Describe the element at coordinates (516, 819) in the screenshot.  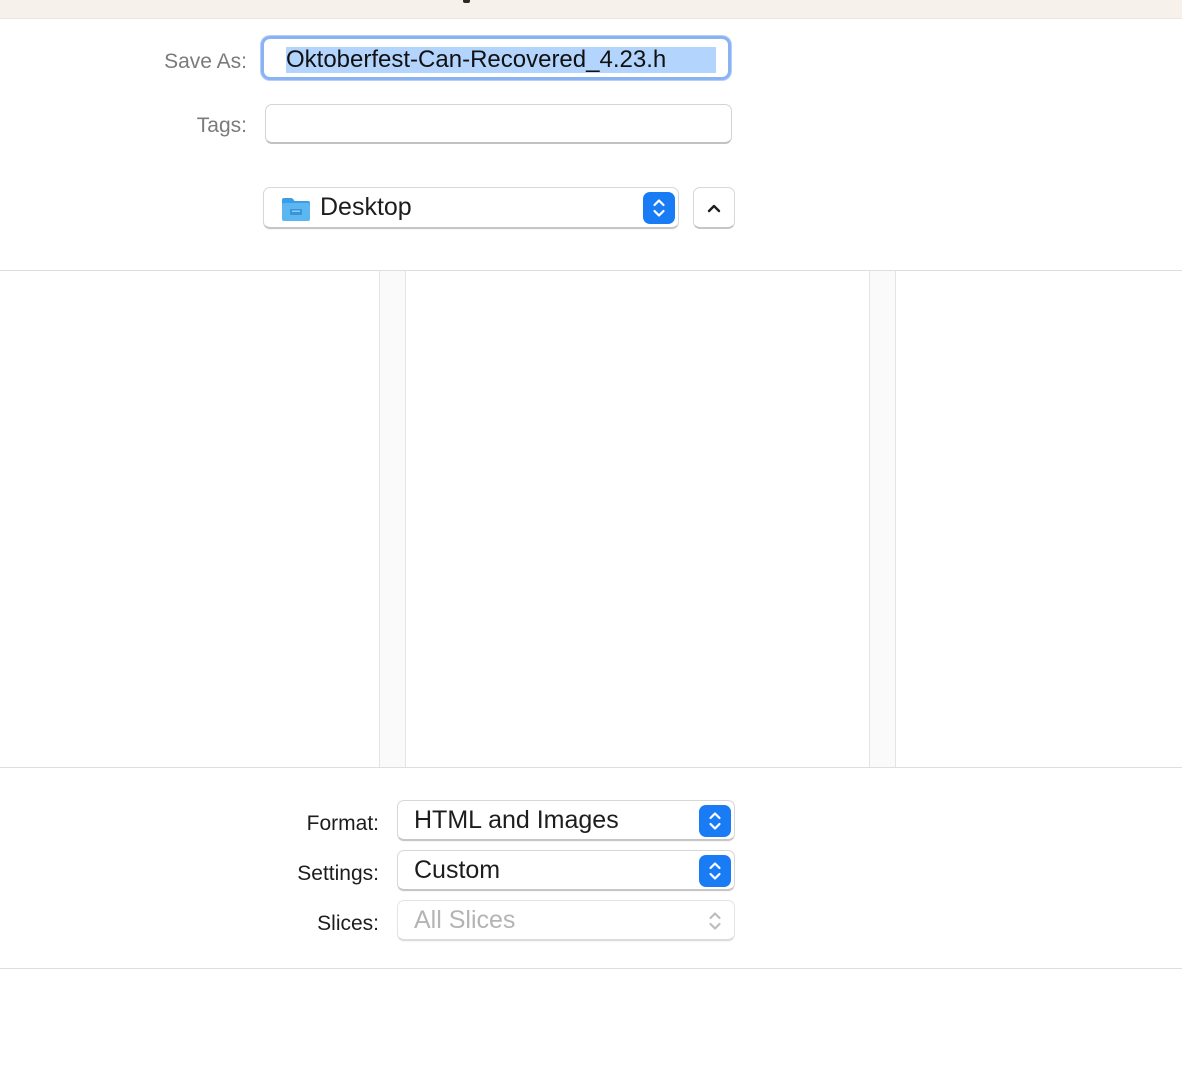
I see `format-value: HTML and Images` at that location.